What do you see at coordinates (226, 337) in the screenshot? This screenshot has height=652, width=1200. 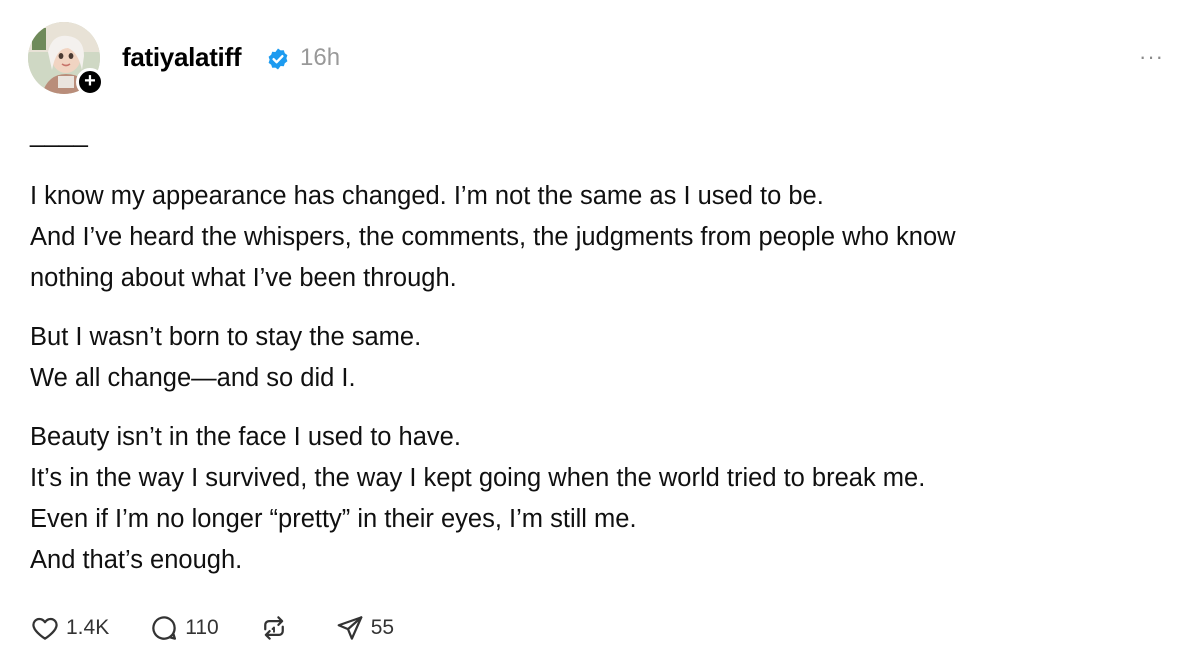 I see `text-line: But I wasn’t born to stay the same.` at bounding box center [226, 337].